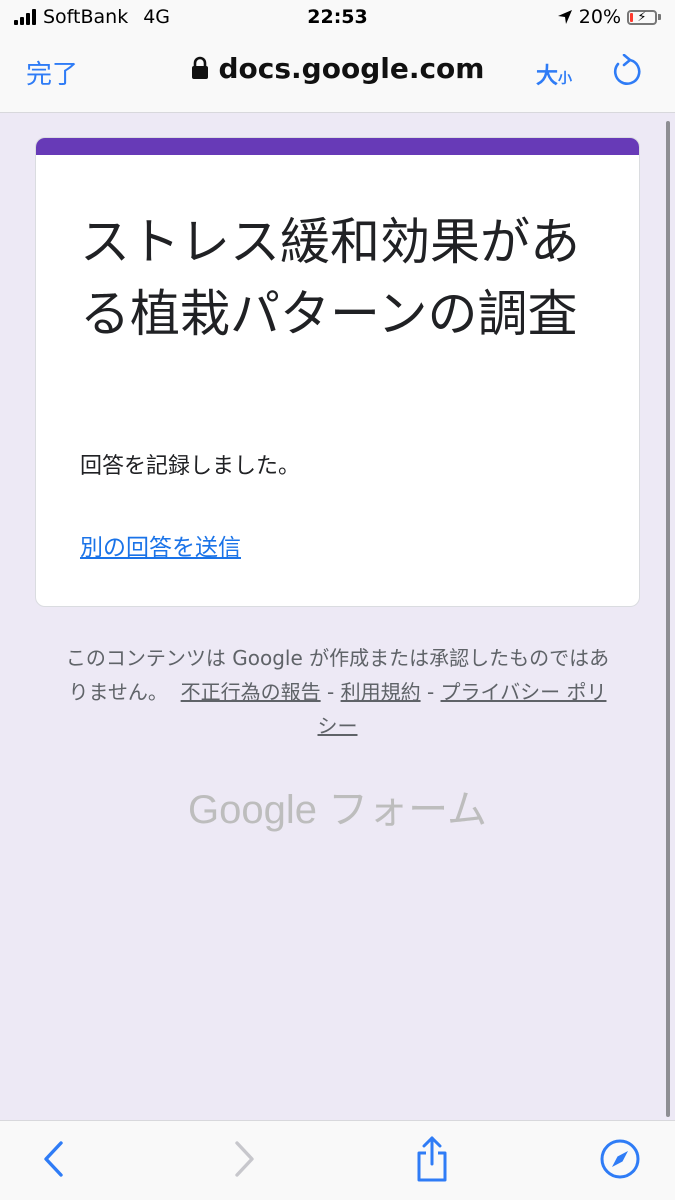 Image resolution: width=675 pixels, height=1200 pixels. I want to click on share-icon, so click(432, 1159).